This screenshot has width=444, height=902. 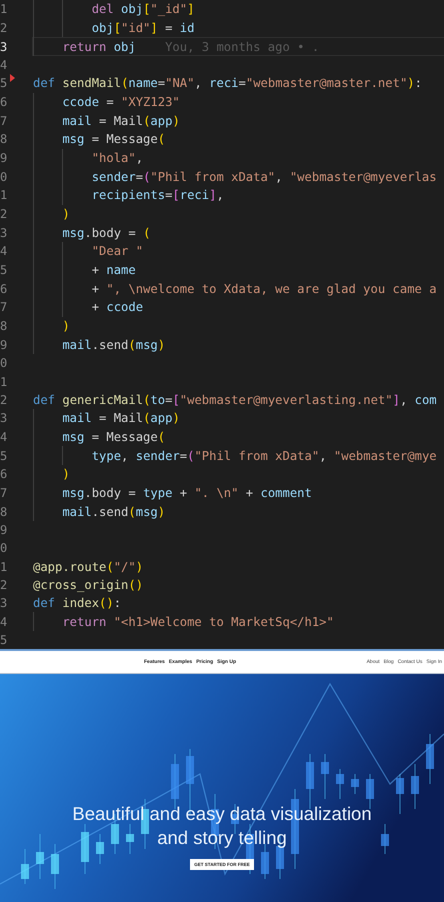 I want to click on code-line: + ", \nwelcome to Xdata, we are glad you came a, so click(x=264, y=289).